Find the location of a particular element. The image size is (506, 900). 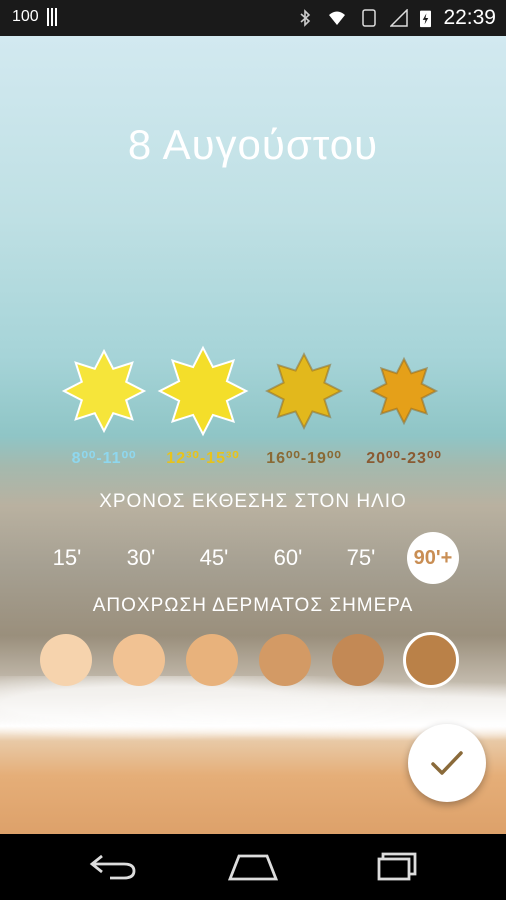

status-right: 22:39 is located at coordinates (396, 18).